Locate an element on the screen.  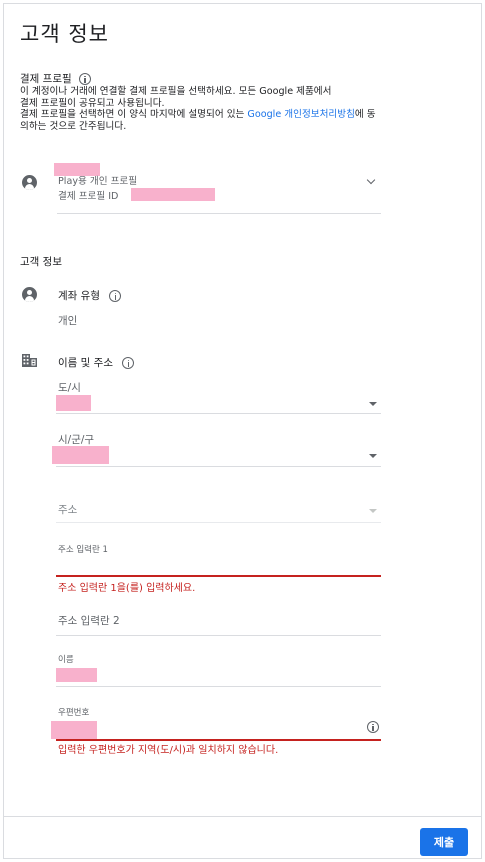
profile-divider is located at coordinates (219, 213).